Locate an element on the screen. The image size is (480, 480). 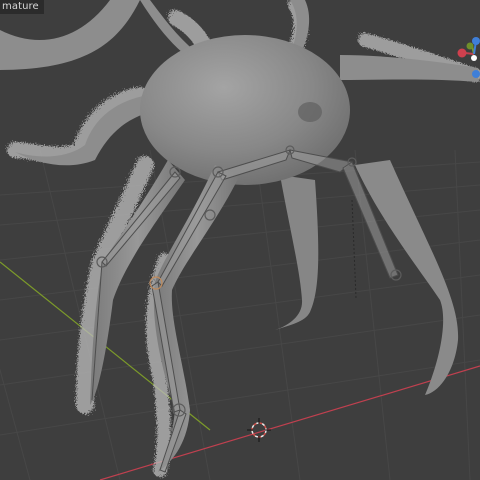
y-axis-icon is located at coordinates (470, 46).